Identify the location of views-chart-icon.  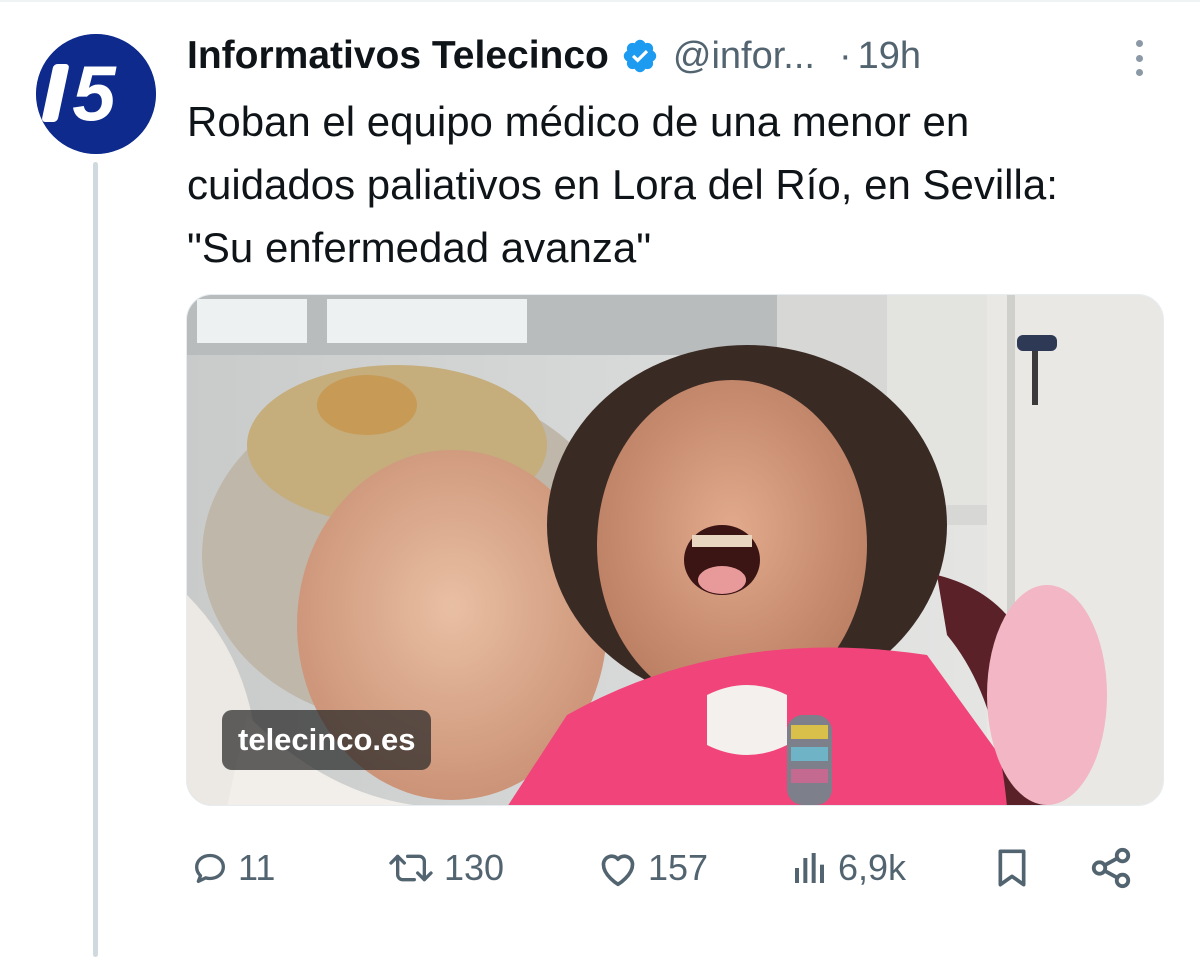
(809, 868).